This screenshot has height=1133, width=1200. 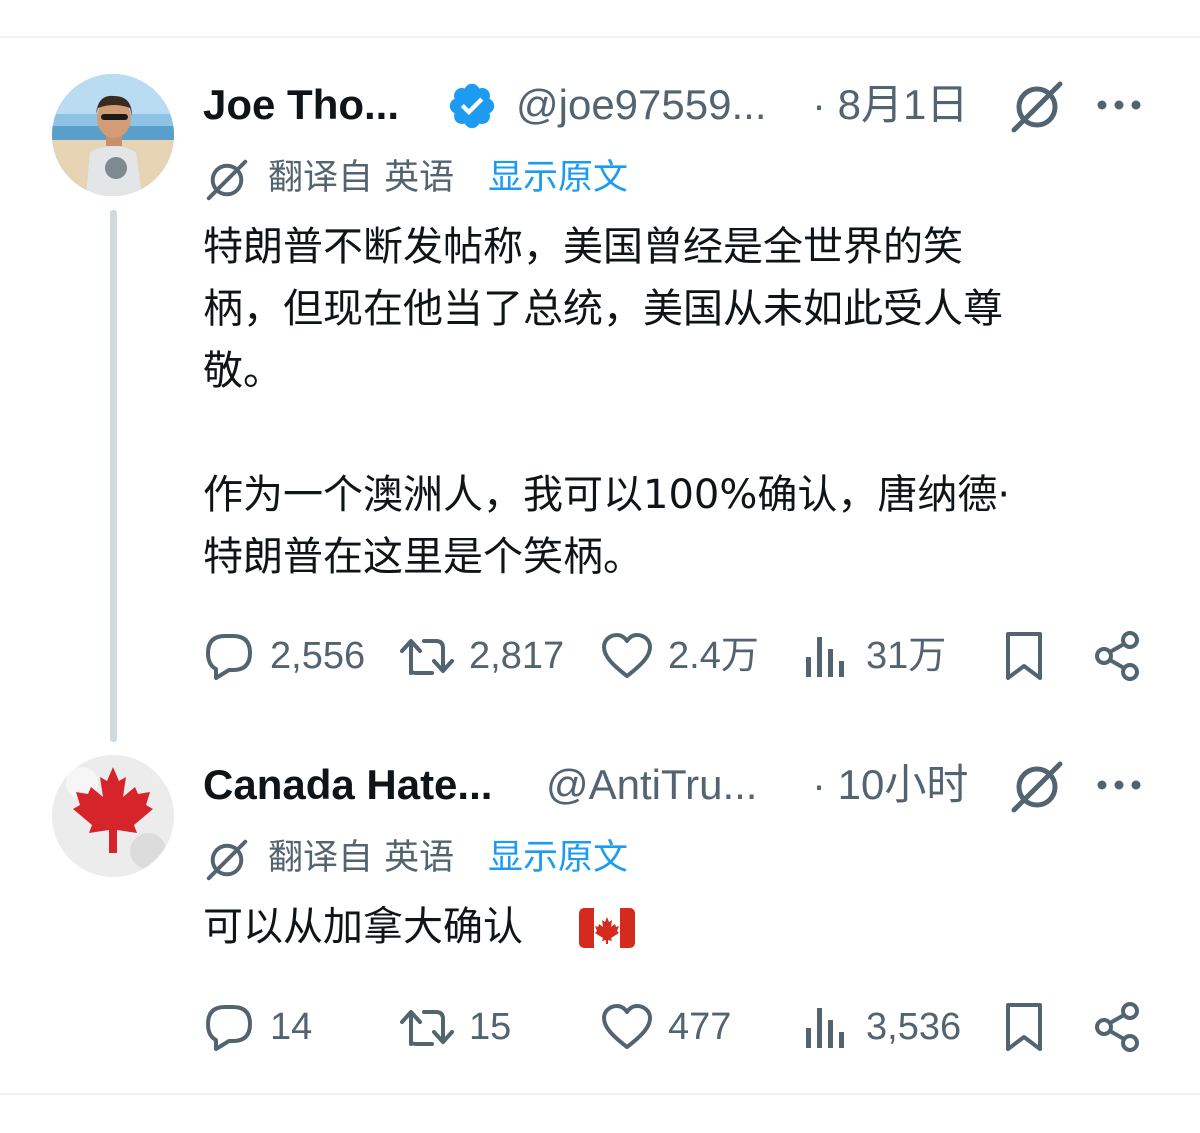 I want to click on tweet-text-line: 作为一个澳洲人，我可以100%确认，唐纳德·, so click(x=607, y=495).